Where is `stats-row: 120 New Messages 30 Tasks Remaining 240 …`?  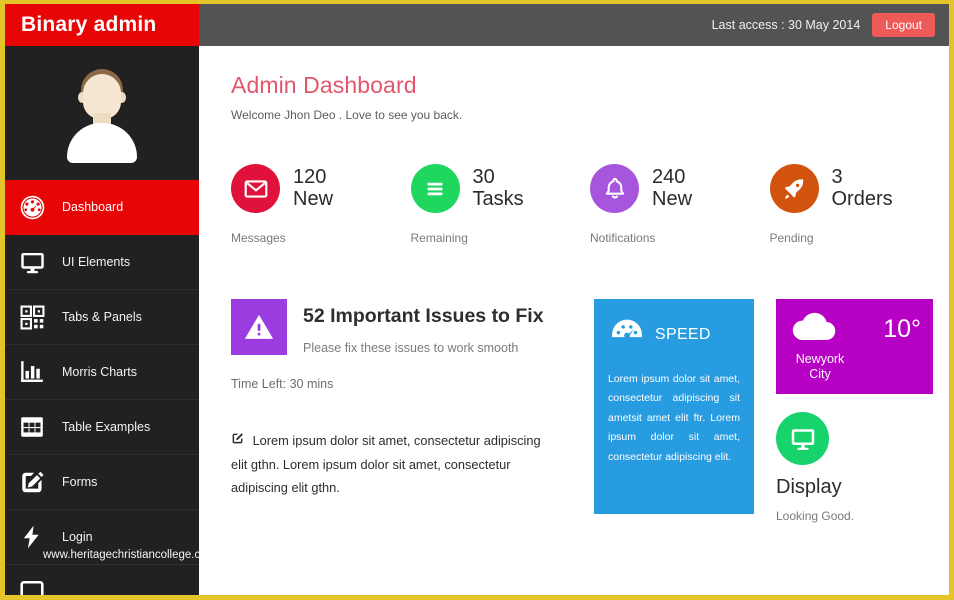
stats-row: 120 New Messages 30 Tasks Remaining 240 … is located at coordinates (590, 204).